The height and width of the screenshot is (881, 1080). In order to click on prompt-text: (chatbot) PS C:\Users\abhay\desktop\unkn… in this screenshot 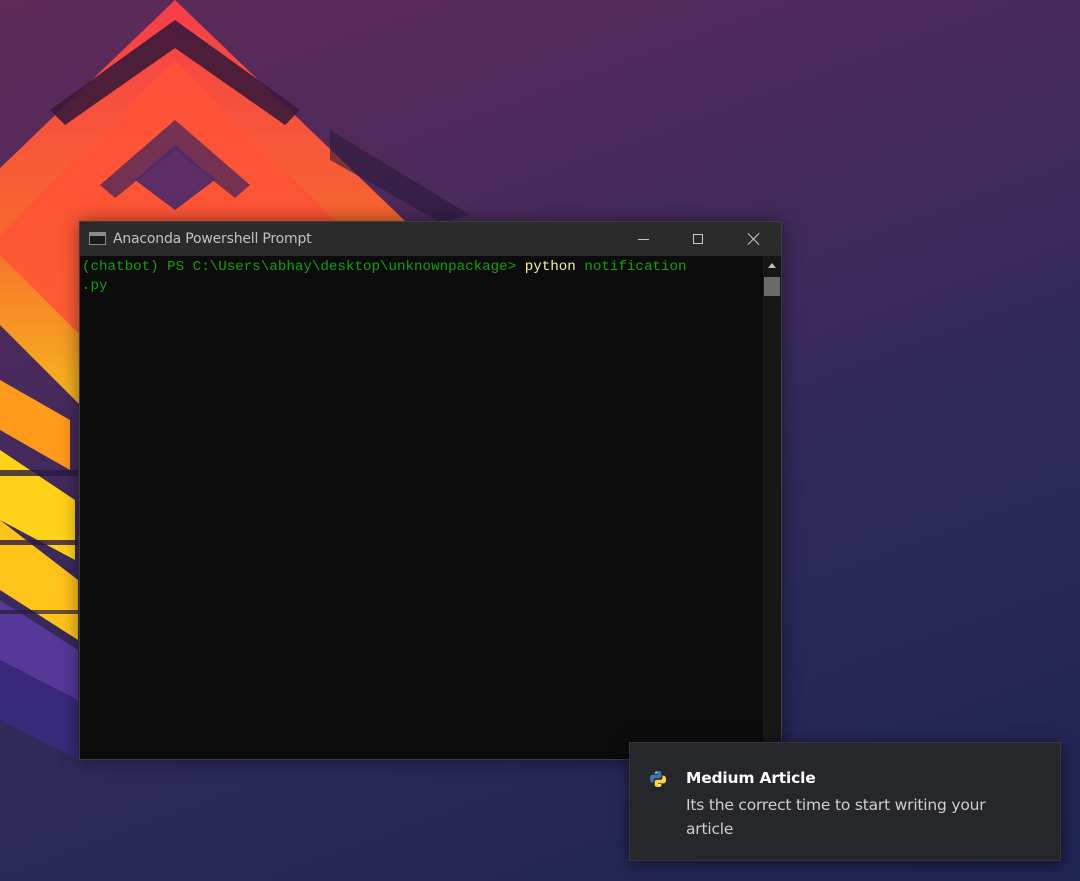, I will do `click(303, 267)`.